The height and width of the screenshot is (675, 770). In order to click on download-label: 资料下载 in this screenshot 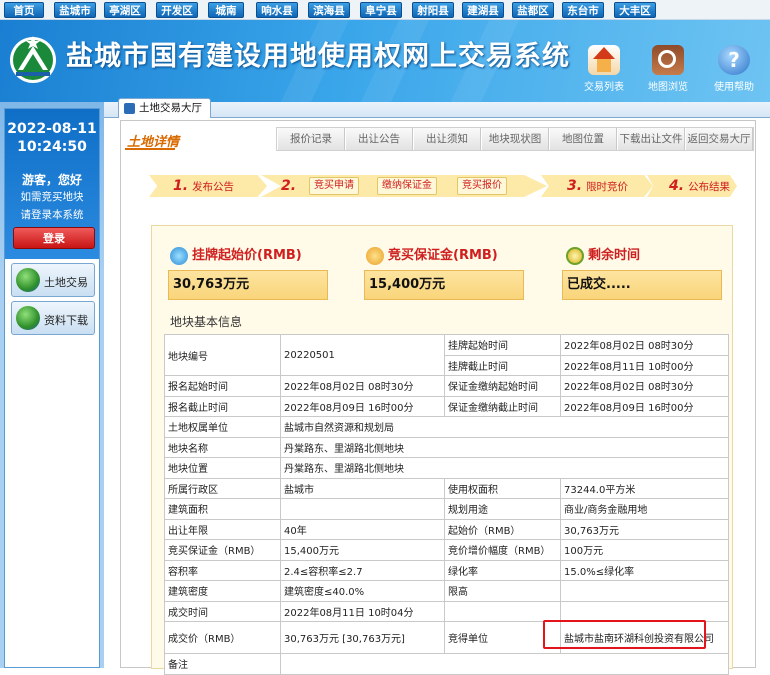, I will do `click(66, 320)`.